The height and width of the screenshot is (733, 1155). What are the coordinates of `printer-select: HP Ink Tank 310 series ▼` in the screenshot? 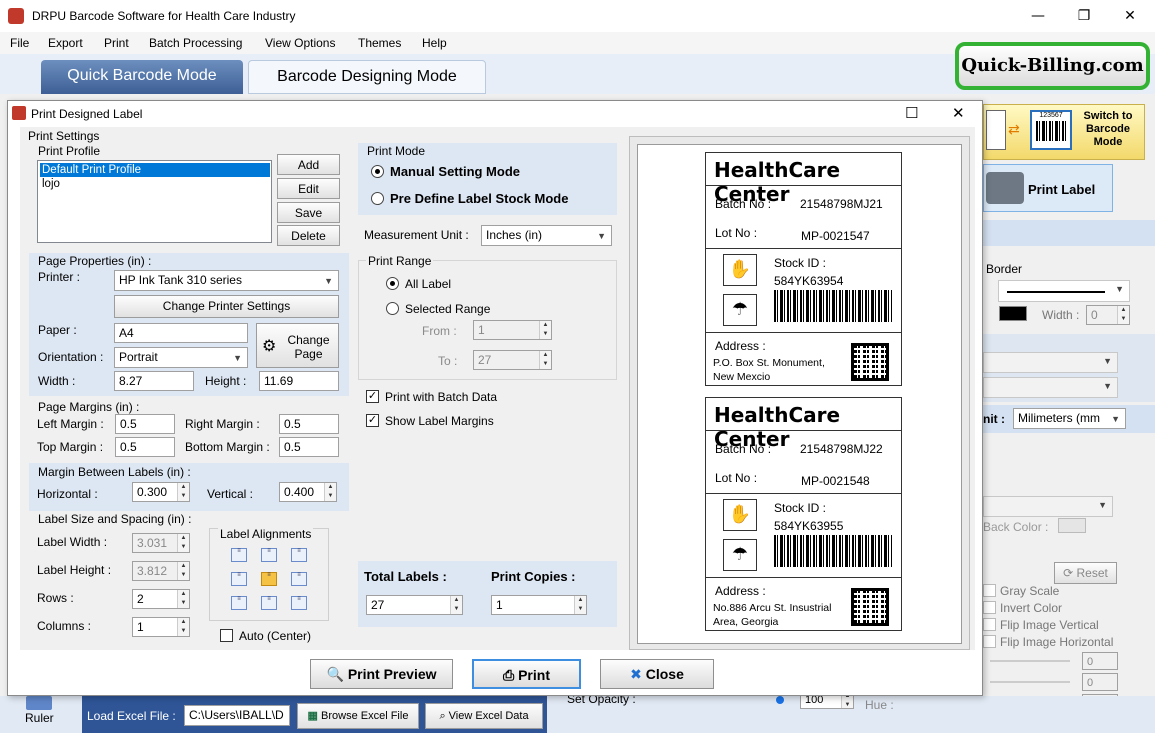 It's located at (226, 280).